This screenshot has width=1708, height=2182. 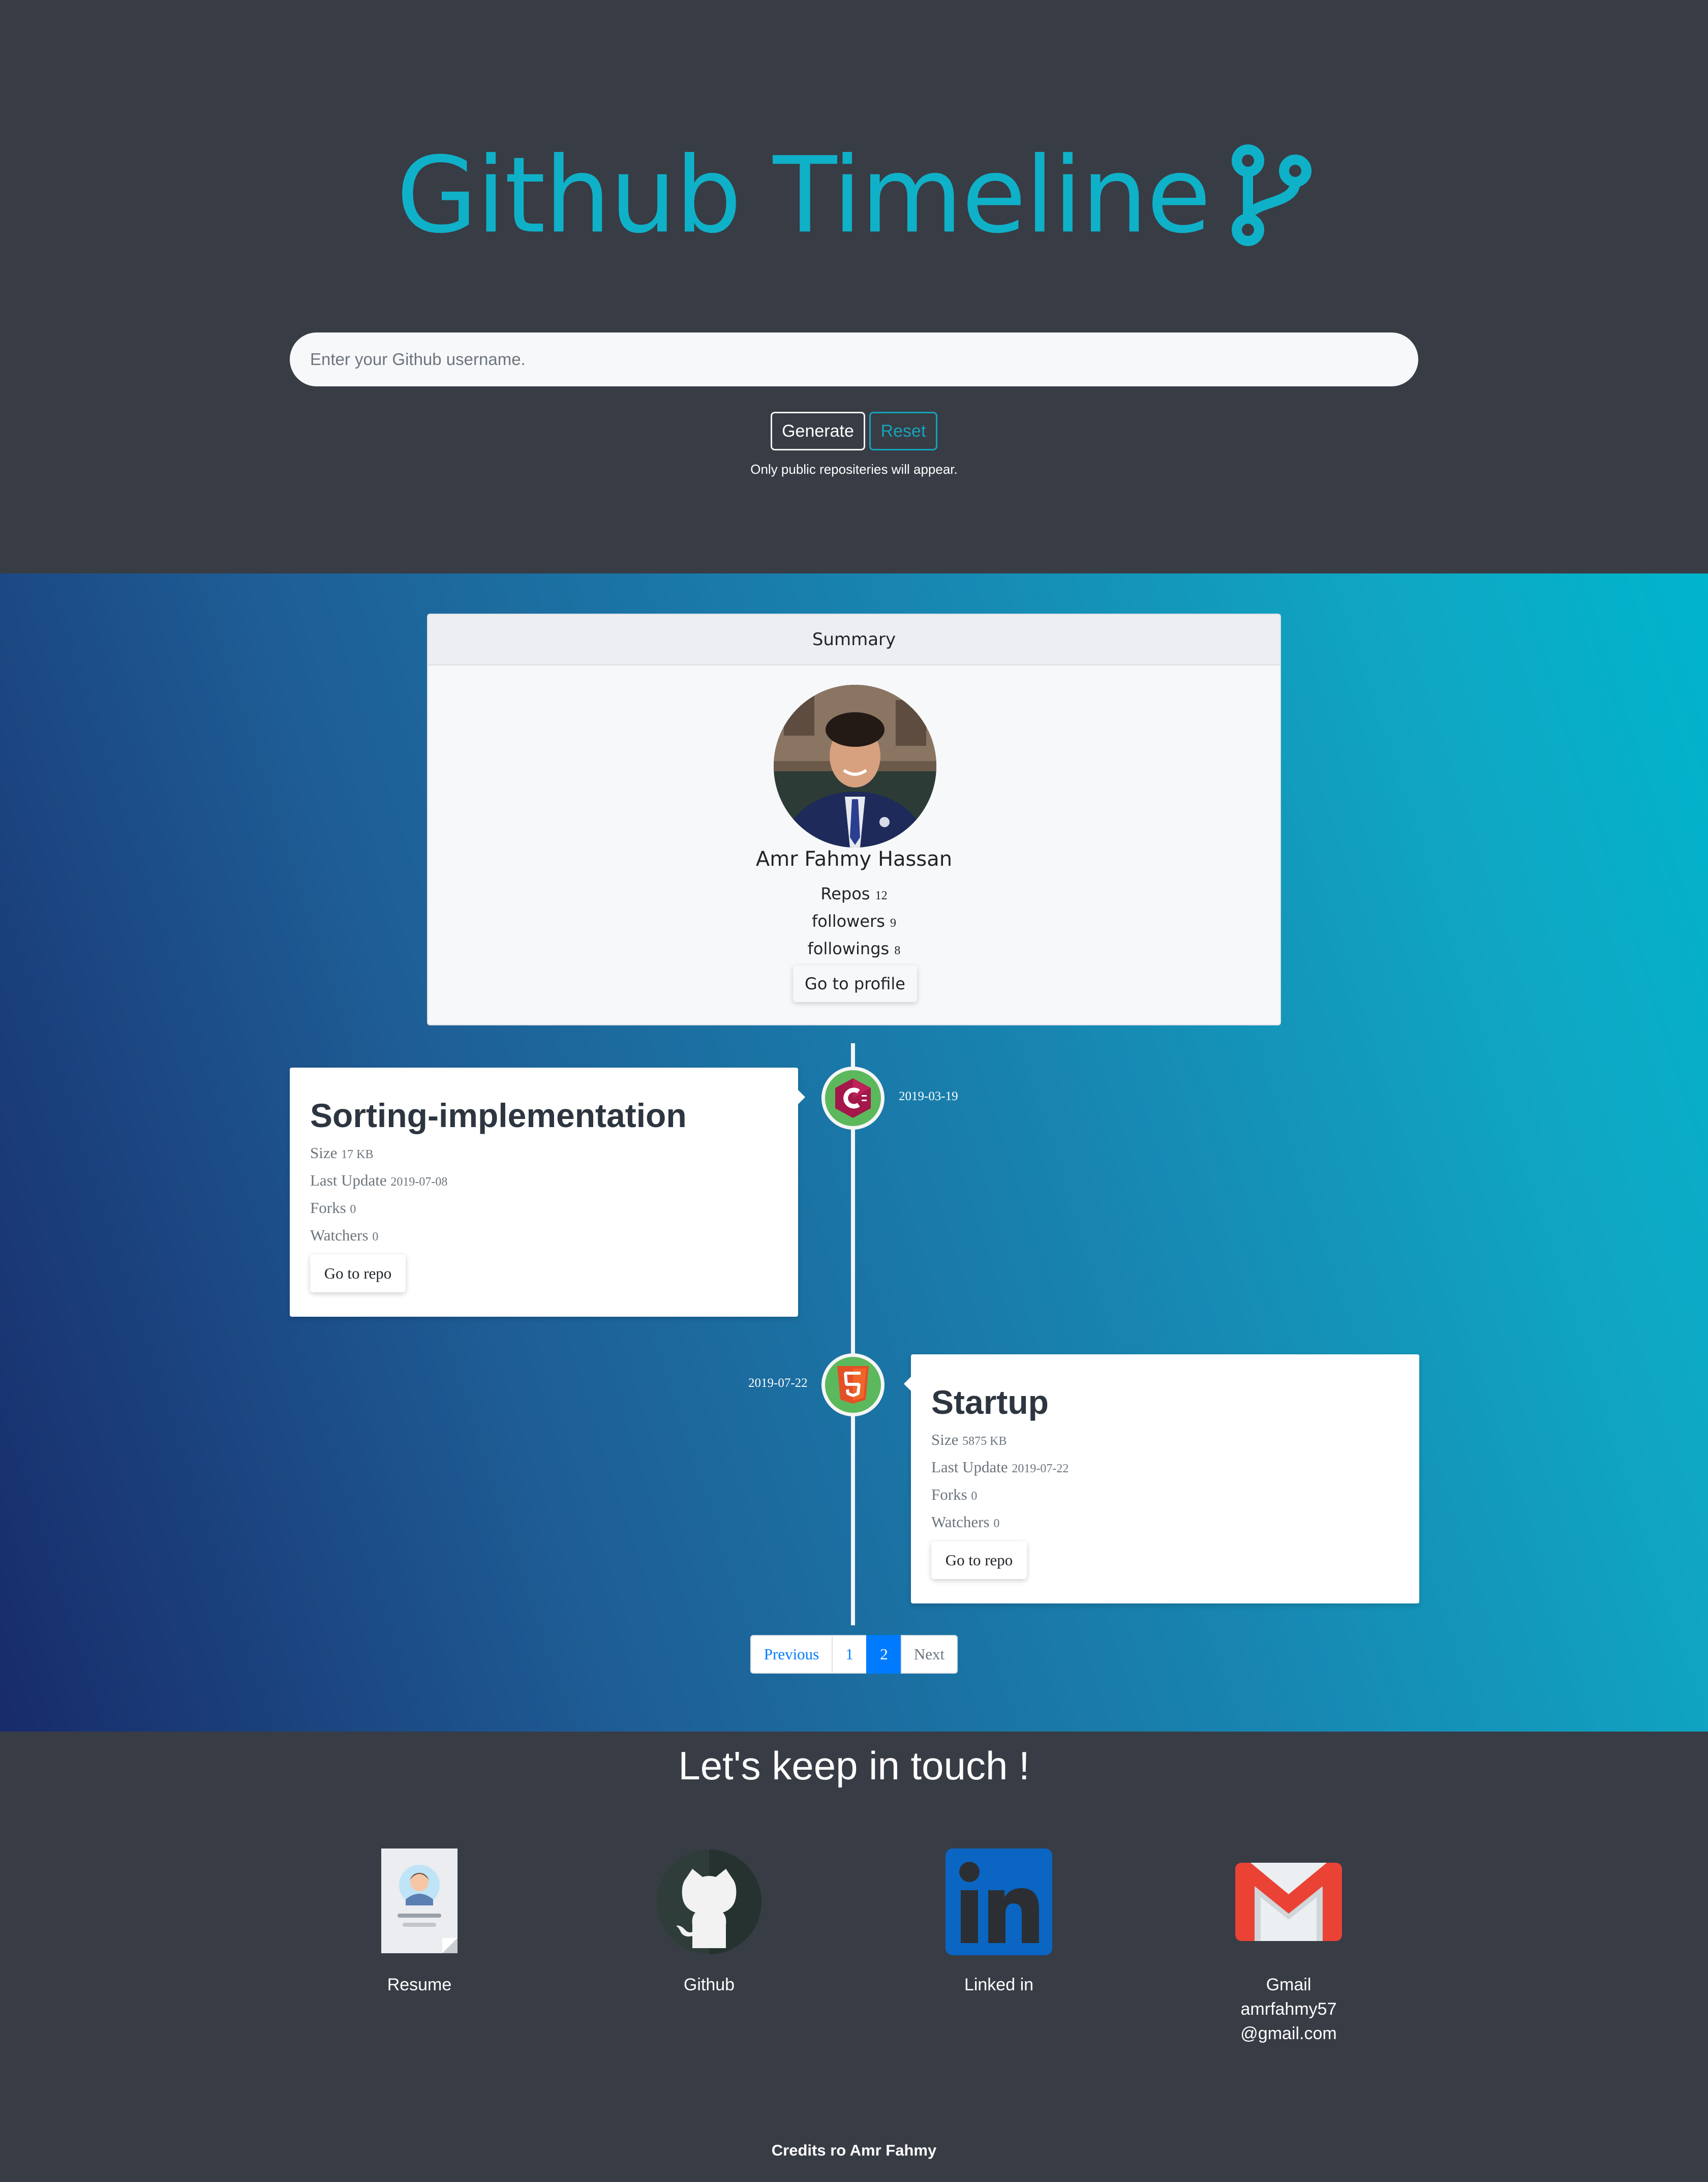 What do you see at coordinates (1288, 1901) in the screenshot?
I see `gmail-icon` at bounding box center [1288, 1901].